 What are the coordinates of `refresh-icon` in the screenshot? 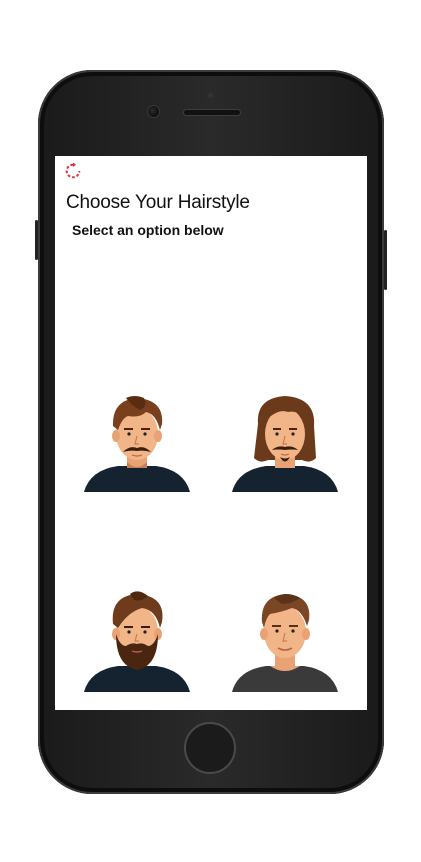 It's located at (73, 171).